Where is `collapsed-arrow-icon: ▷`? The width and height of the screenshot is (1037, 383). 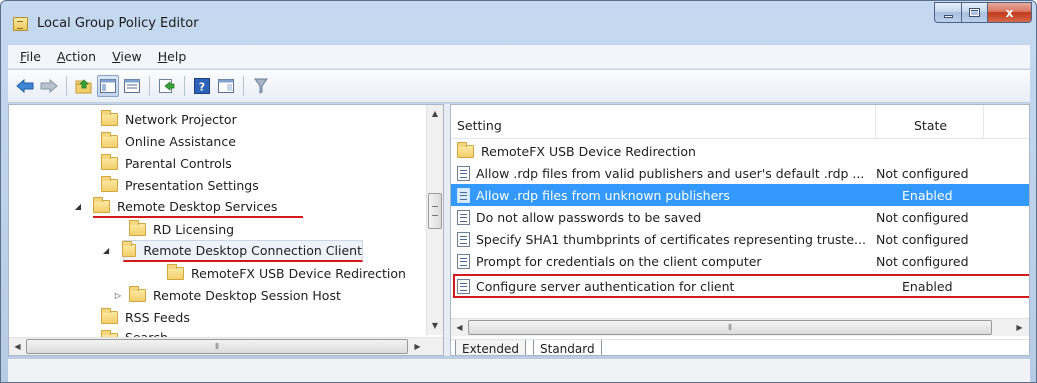 collapsed-arrow-icon: ▷ is located at coordinates (118, 295).